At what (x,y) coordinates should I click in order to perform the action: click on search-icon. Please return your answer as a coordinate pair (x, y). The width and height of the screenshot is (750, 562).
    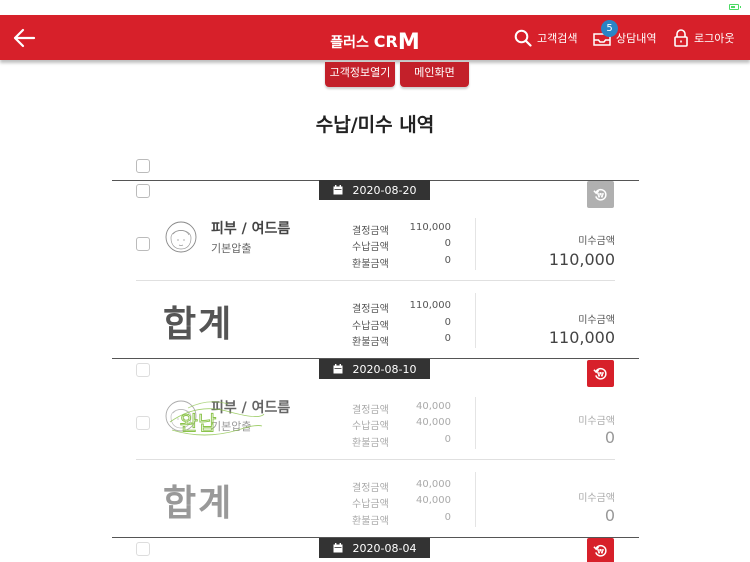
    Looking at the image, I should click on (523, 38).